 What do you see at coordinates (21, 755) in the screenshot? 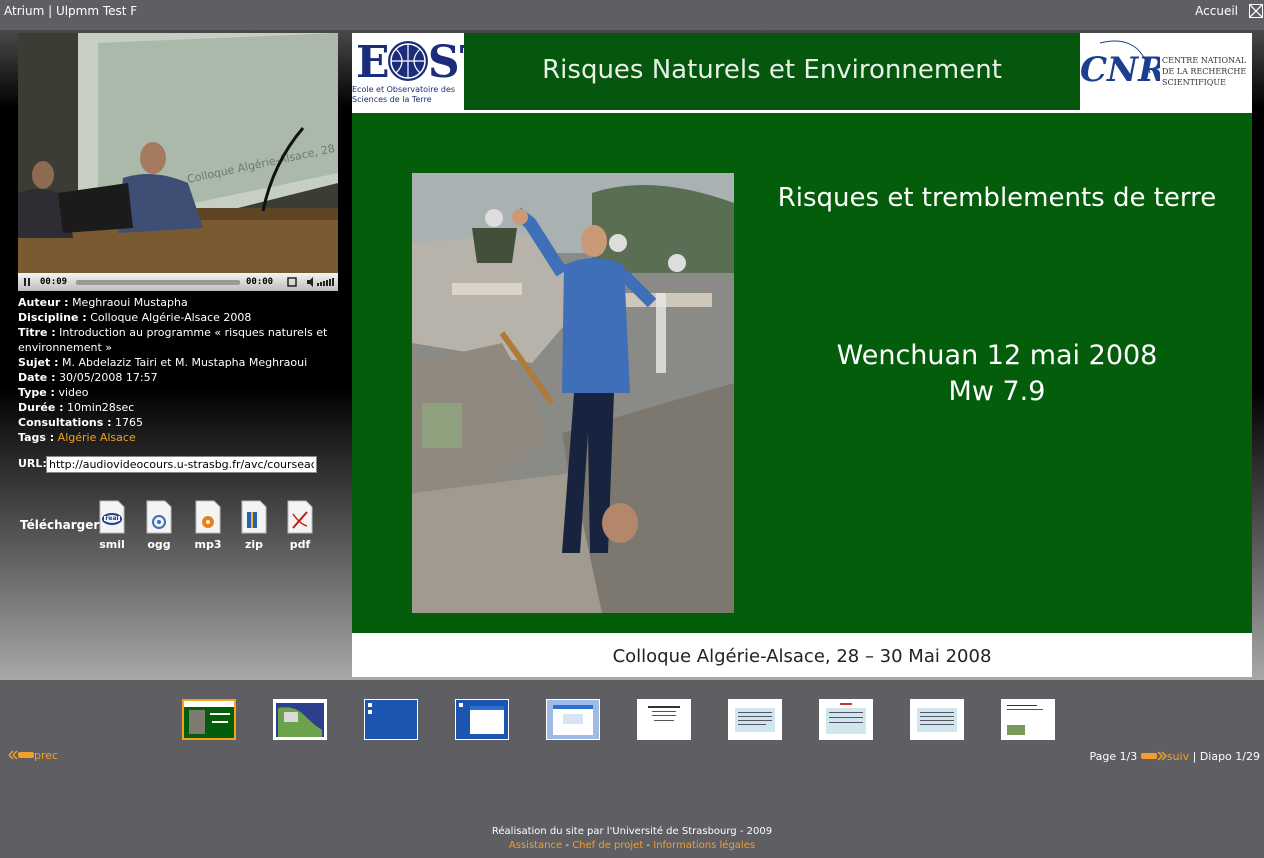
I see `prev-arrow-icon` at bounding box center [21, 755].